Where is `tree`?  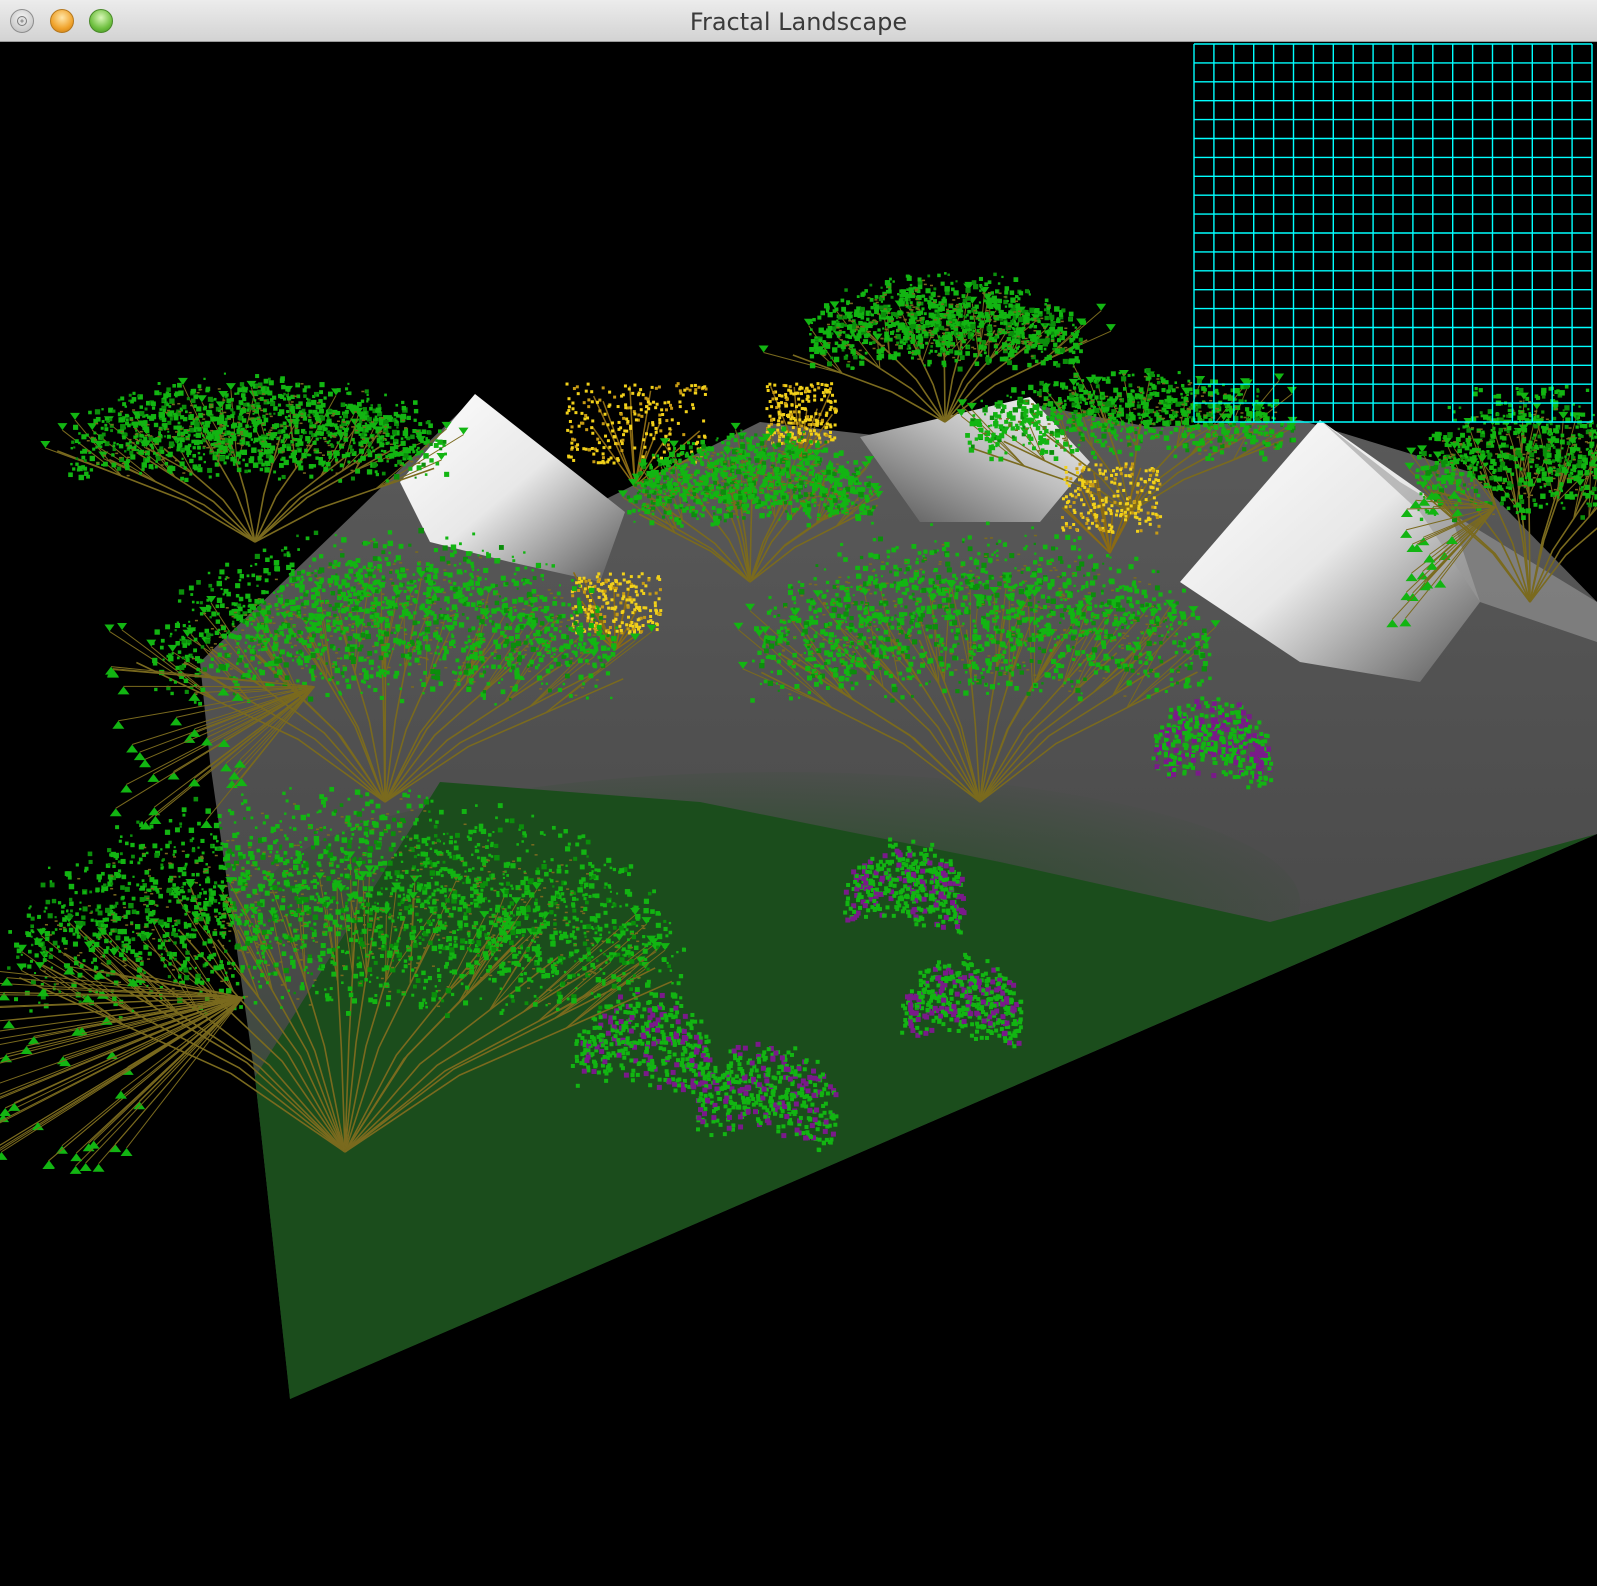
tree is located at coordinates (937, 347).